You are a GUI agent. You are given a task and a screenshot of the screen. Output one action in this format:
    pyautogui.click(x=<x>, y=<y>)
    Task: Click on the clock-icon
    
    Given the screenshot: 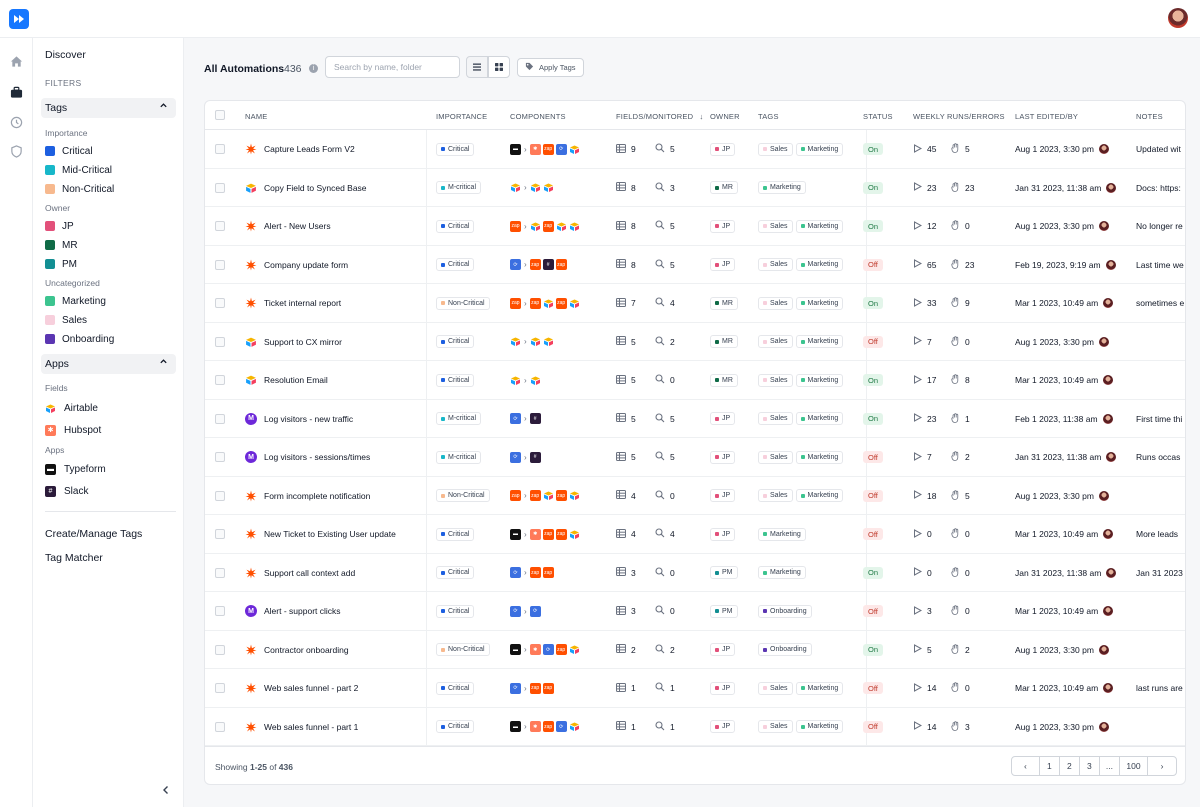 What is the action you would take?
    pyautogui.click(x=16, y=122)
    